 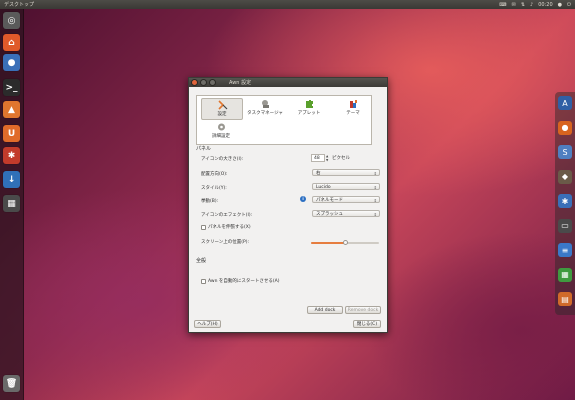 I want to click on add-dock-button: Add dock, so click(x=325, y=310).